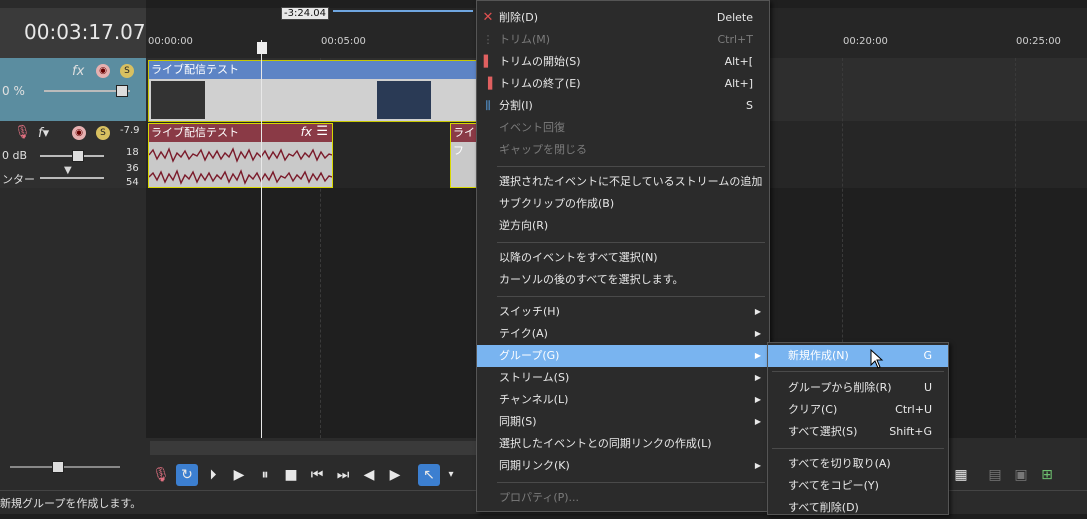 This screenshot has width=1087, height=519. I want to click on menu-item-label: 同期リンク(K), so click(534, 465).